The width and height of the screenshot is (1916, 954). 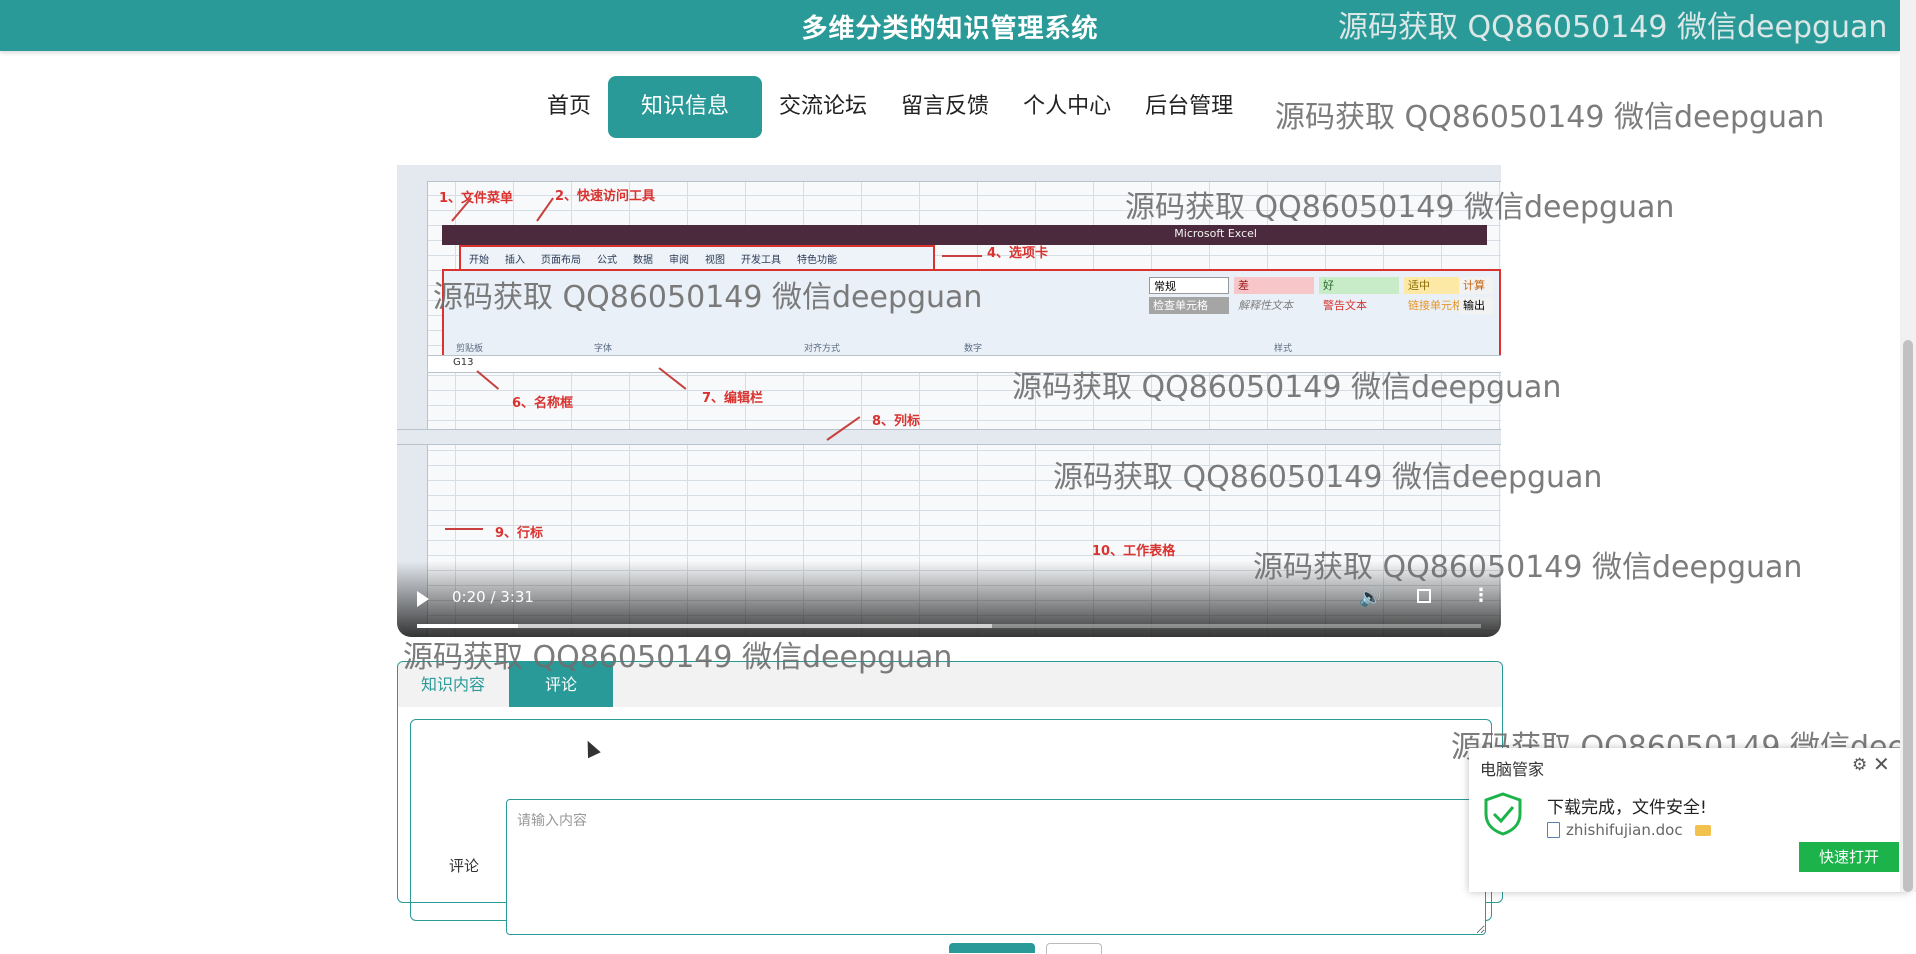 What do you see at coordinates (569, 107) in the screenshot?
I see `nav-home: 首页` at bounding box center [569, 107].